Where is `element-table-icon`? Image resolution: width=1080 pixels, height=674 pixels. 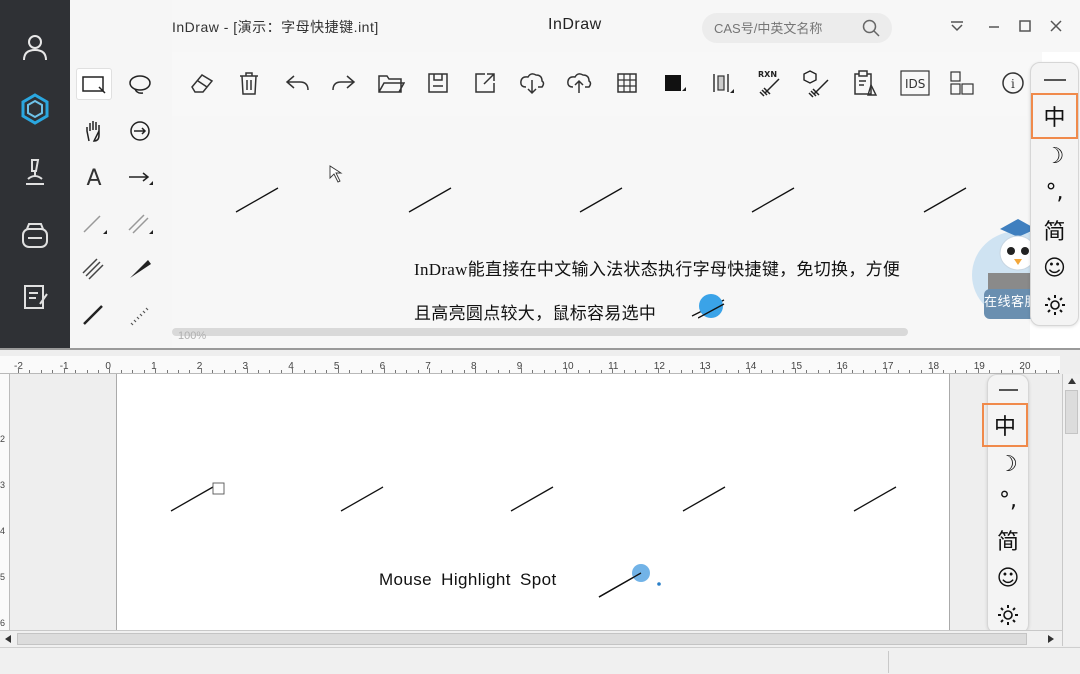 element-table-icon is located at coordinates (962, 83).